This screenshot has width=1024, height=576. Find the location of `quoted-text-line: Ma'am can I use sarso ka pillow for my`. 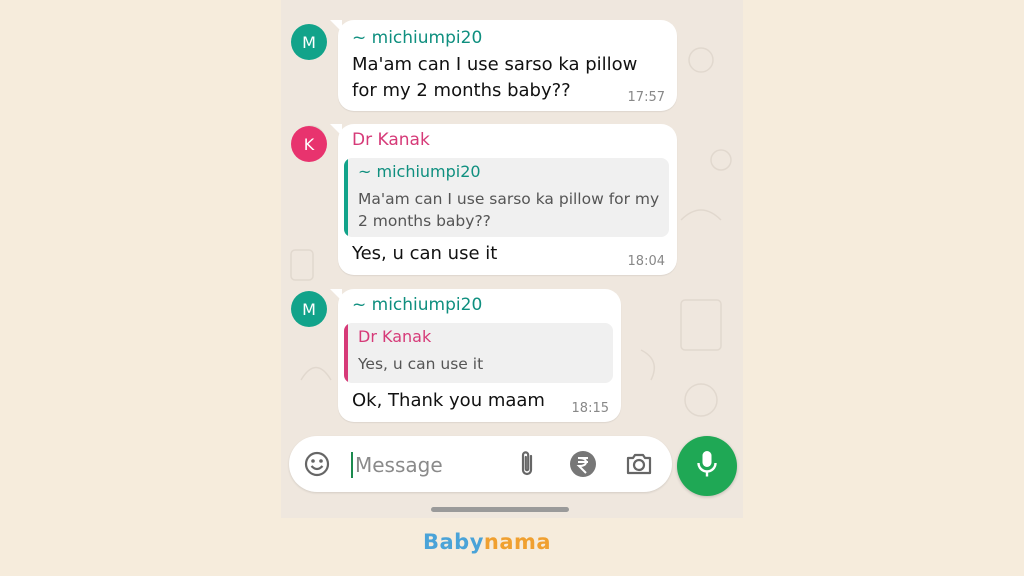

quoted-text-line: Ma'am can I use sarso ka pillow for my is located at coordinates (509, 199).